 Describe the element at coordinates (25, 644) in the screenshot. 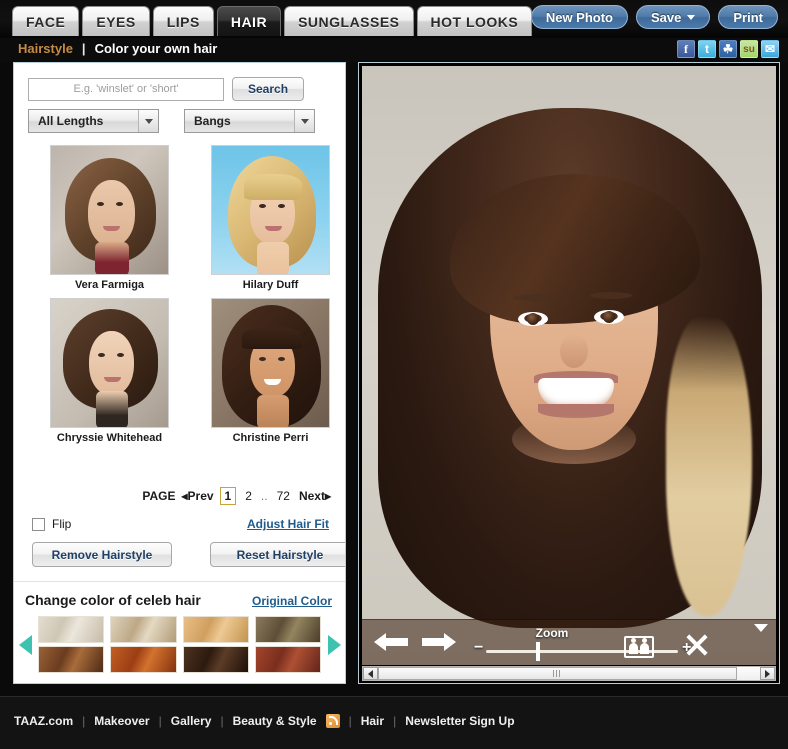

I see `carousel-prev-arrow-icon` at that location.